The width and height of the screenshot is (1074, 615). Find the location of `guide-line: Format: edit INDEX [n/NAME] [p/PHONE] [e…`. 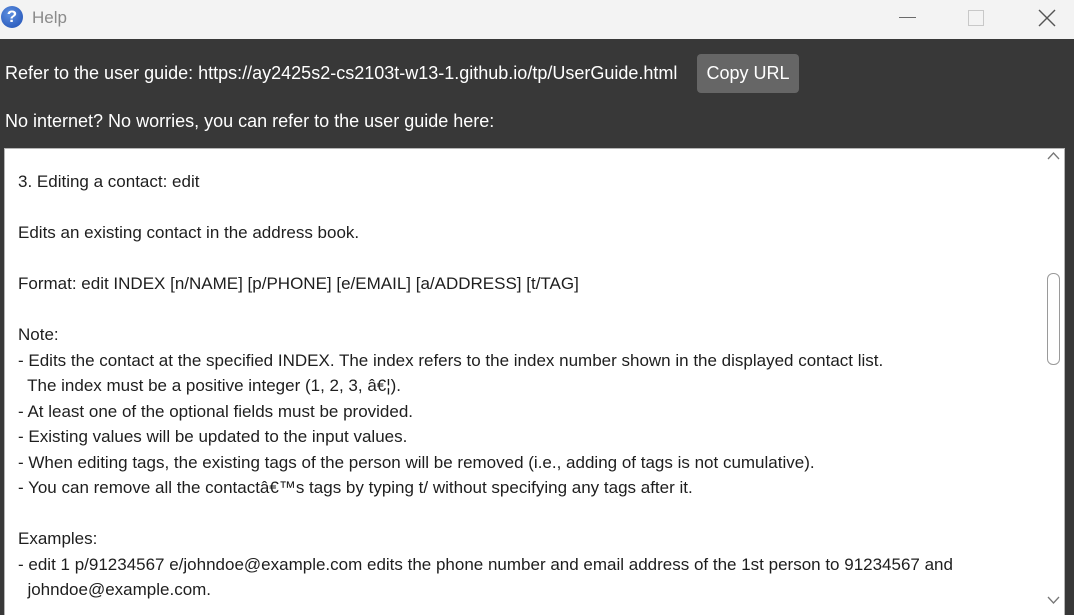

guide-line: Format: edit INDEX [n/NAME] [p/PHONE] [e… is located at coordinates (298, 283).